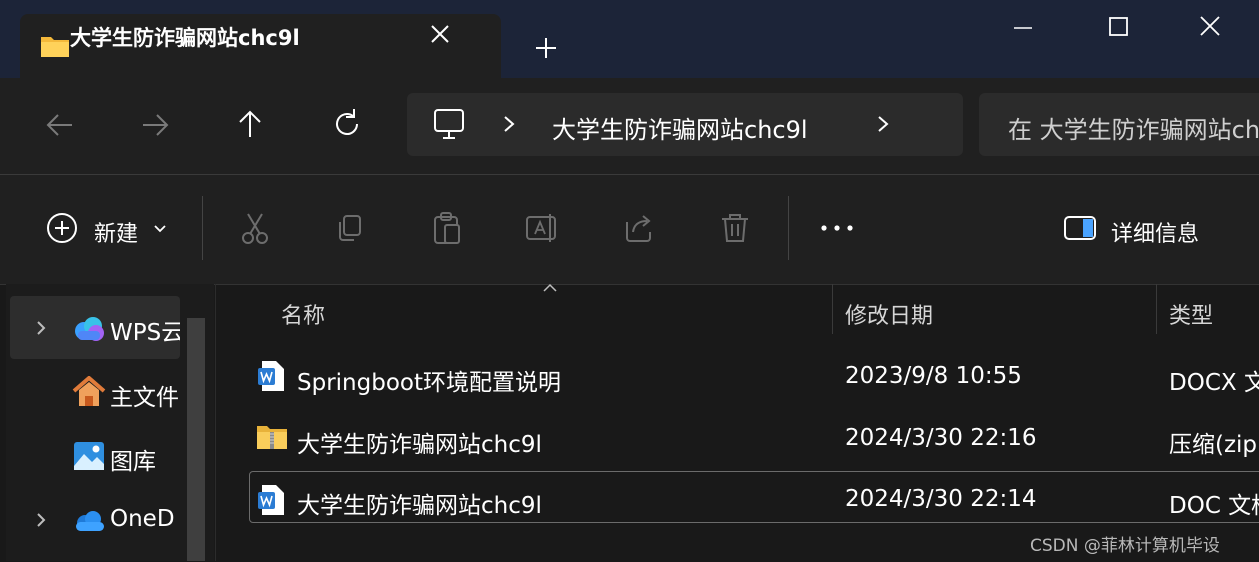  I want to click on watermark-text: CSDN @菲林计算机毕设, so click(1125, 546).